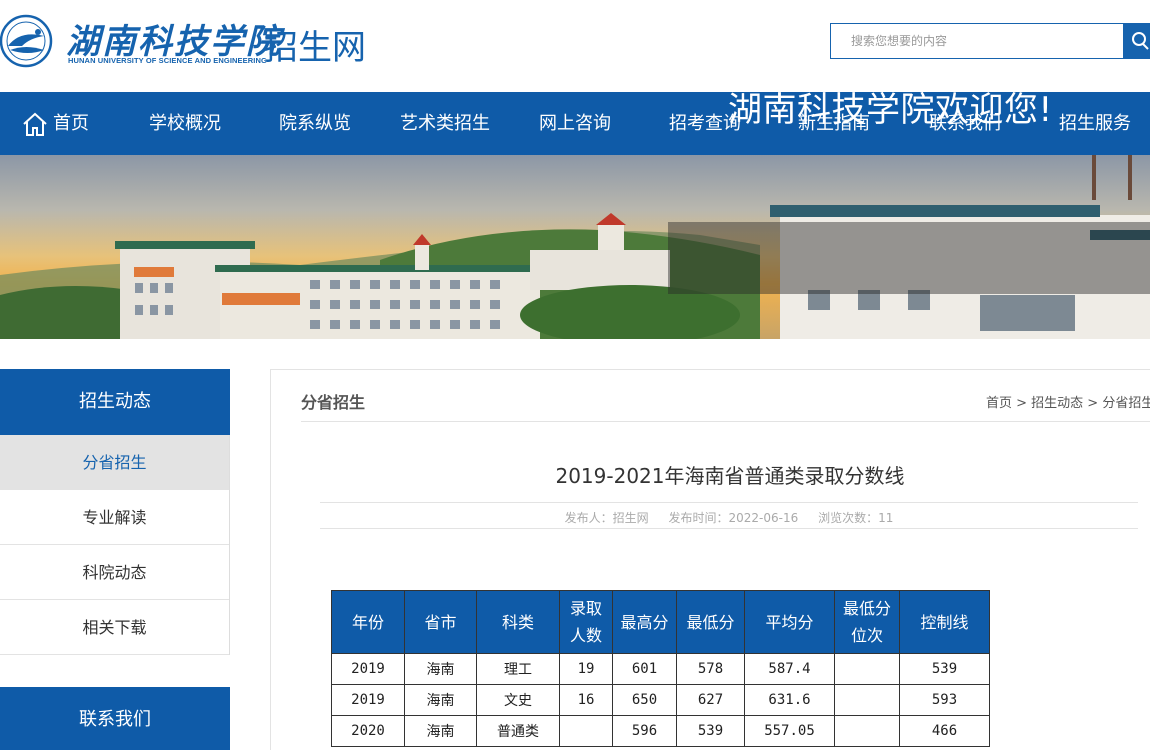  What do you see at coordinates (368, 622) in the screenshot?
I see `col-header-year: 年份` at bounding box center [368, 622].